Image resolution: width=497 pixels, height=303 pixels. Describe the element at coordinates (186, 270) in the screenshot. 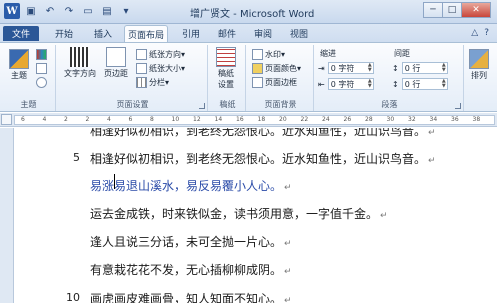

I see `line-text: 有意栽花花不发，无心插柳柳成阴。` at that location.